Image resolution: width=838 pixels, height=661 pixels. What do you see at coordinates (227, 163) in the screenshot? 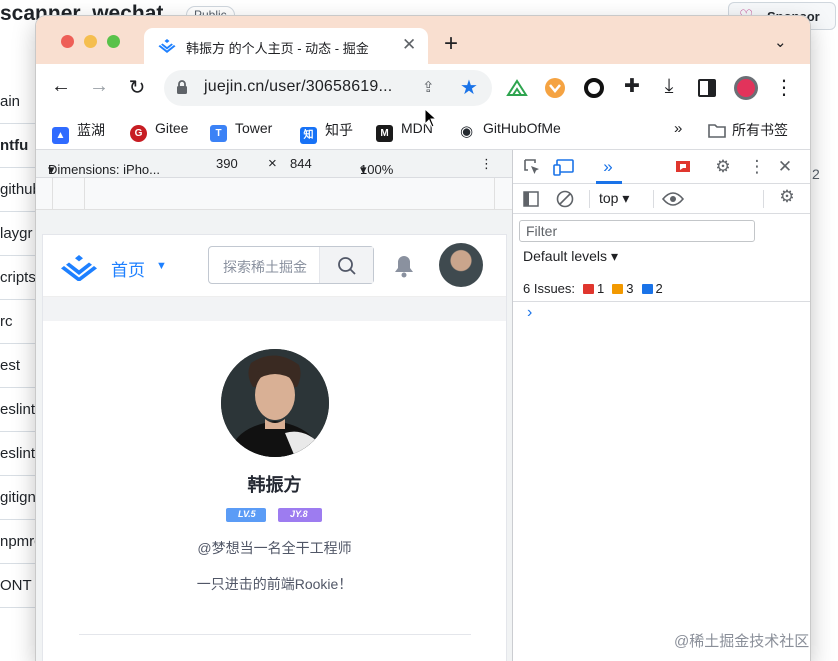
I see `width-input: 390` at bounding box center [227, 163].